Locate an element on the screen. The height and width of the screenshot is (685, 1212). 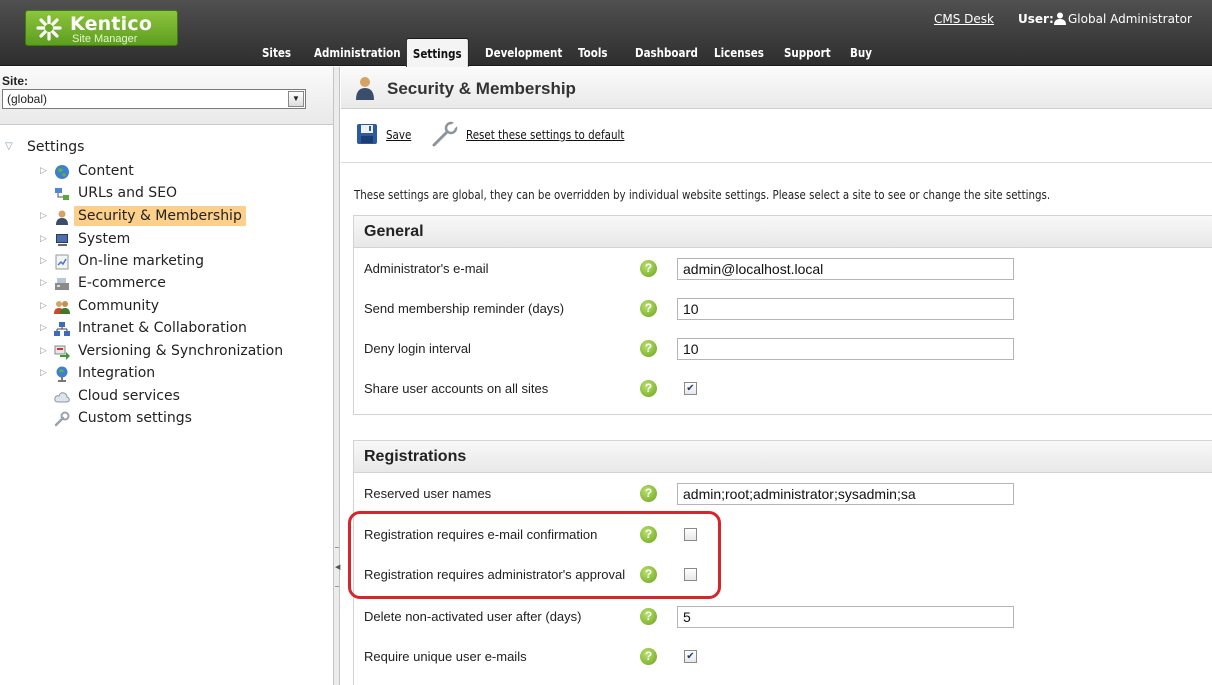
membership-reminder-input: 10 is located at coordinates (845, 309).